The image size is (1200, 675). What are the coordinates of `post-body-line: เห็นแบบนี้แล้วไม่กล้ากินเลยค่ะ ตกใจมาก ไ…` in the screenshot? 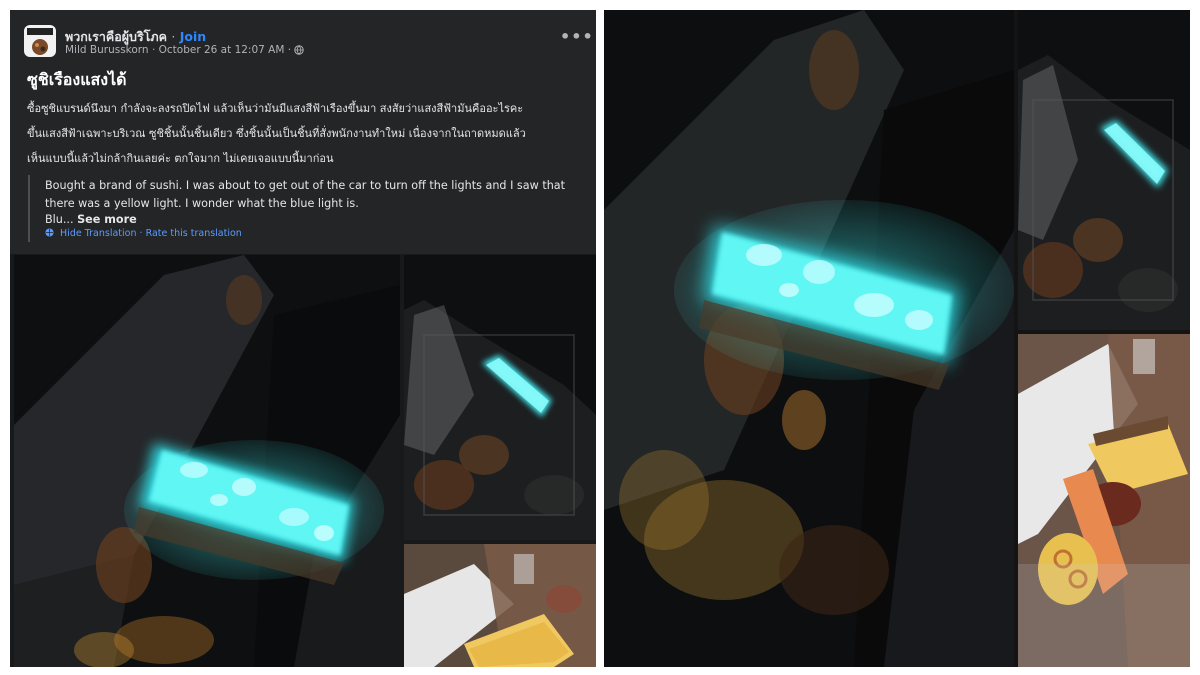 It's located at (180, 158).